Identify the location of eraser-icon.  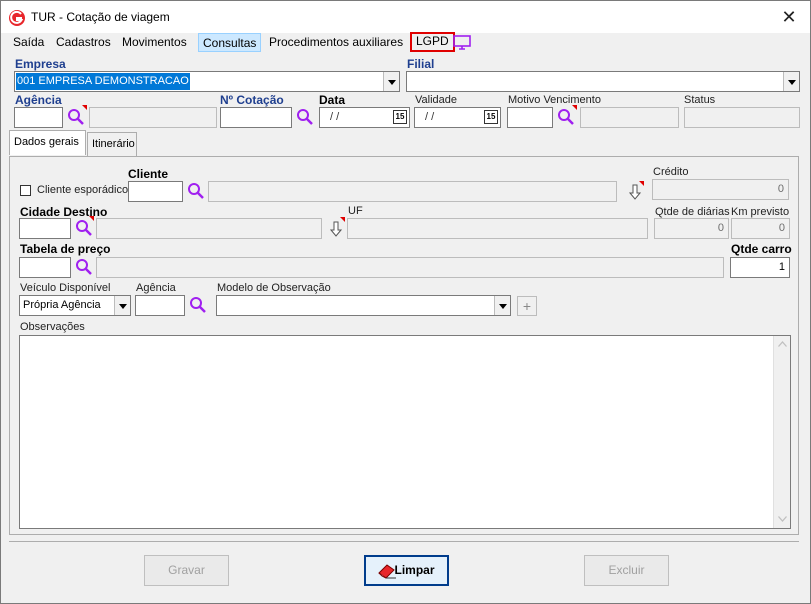
(387, 571).